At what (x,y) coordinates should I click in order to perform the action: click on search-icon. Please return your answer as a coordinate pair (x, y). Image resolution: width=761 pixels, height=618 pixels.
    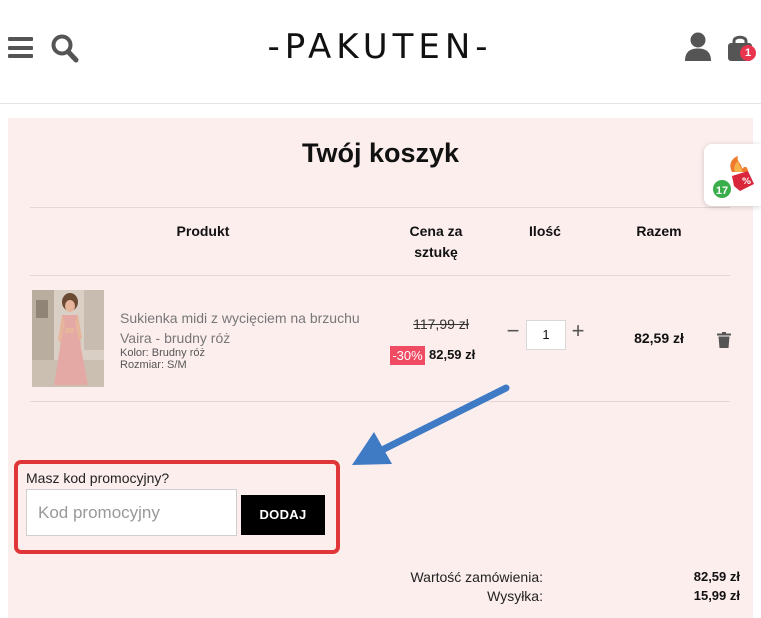
    Looking at the image, I should click on (65, 48).